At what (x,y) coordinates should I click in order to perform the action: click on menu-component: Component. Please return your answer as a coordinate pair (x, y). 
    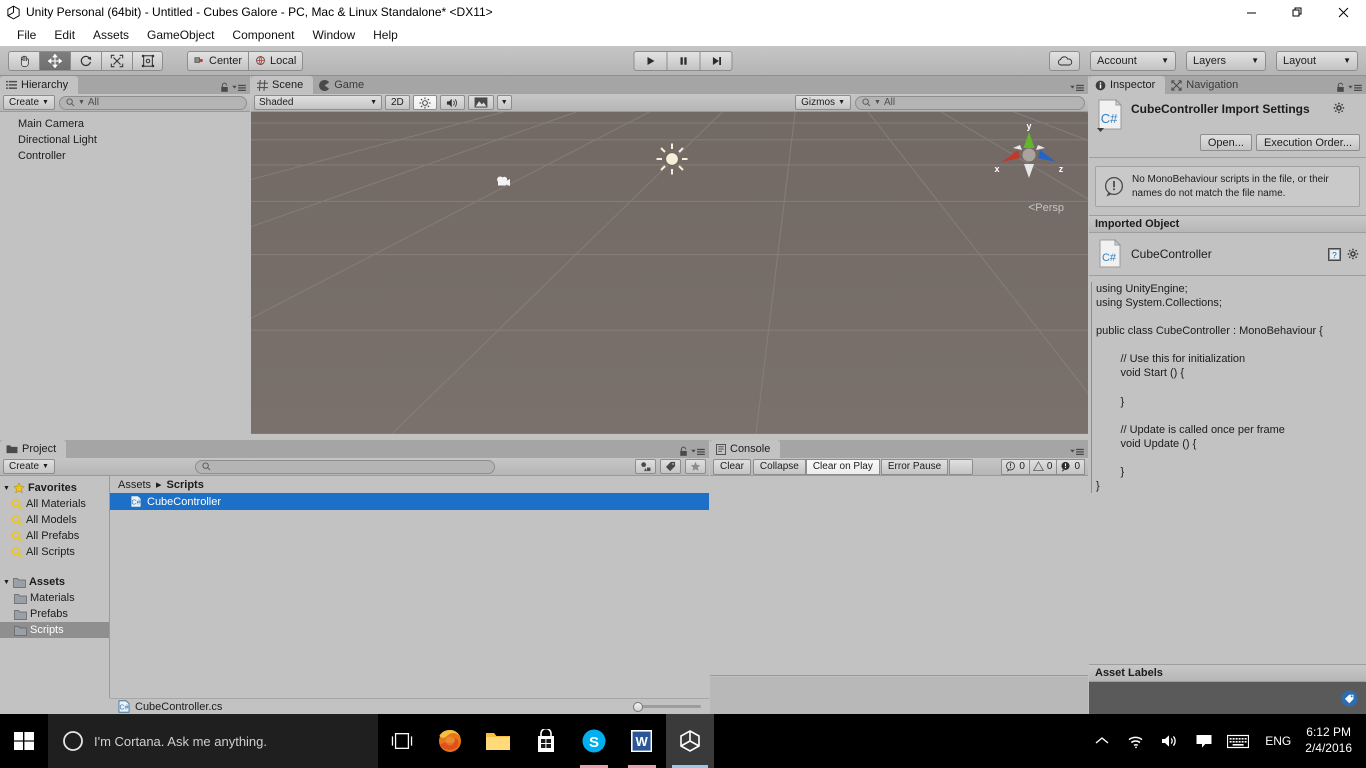
    Looking at the image, I should click on (263, 35).